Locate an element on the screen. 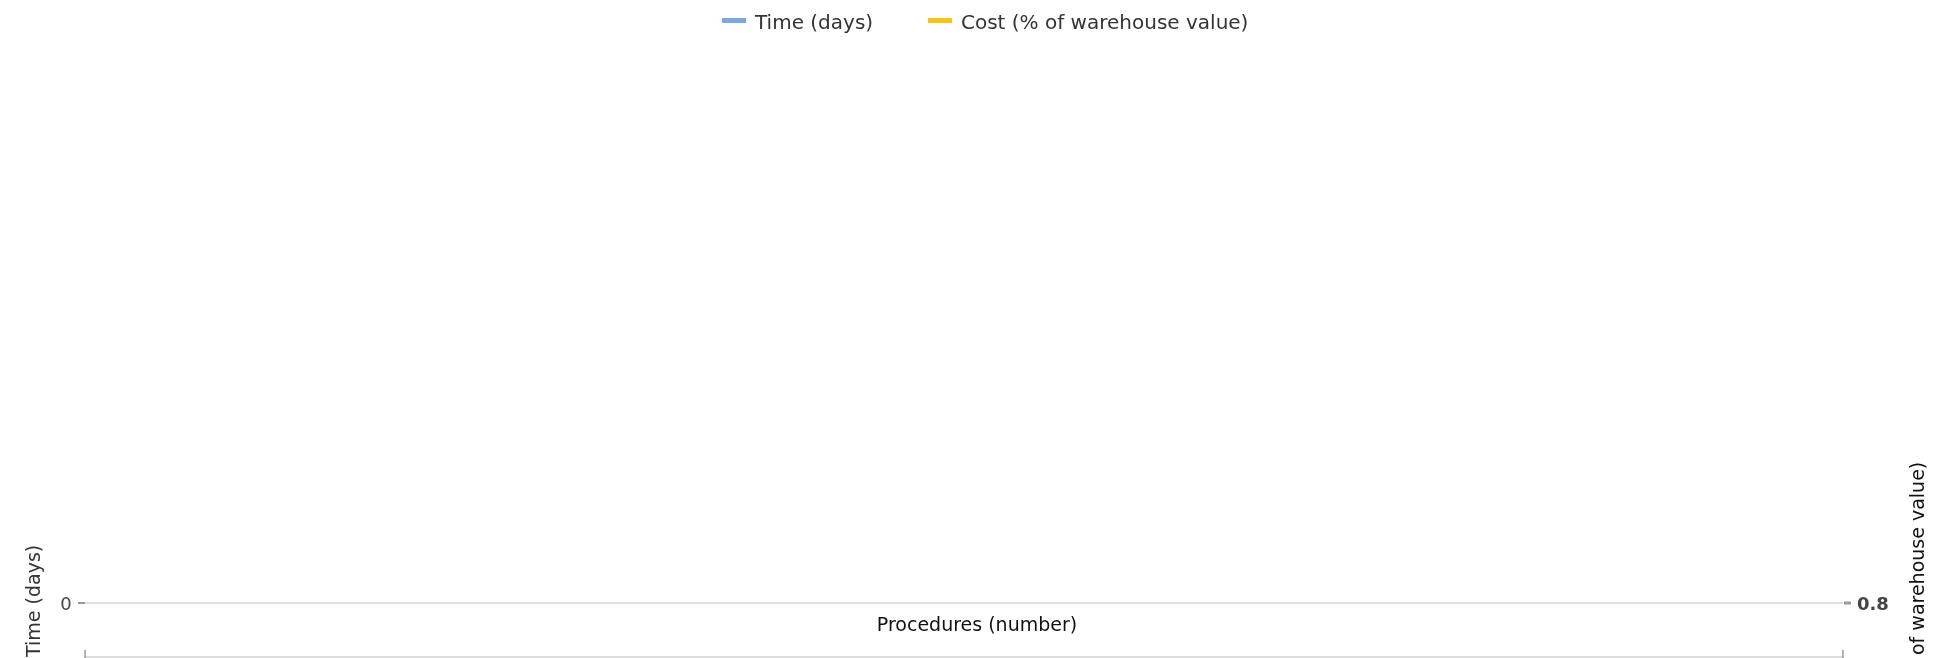  legend-label: Time (days) is located at coordinates (814, 22).